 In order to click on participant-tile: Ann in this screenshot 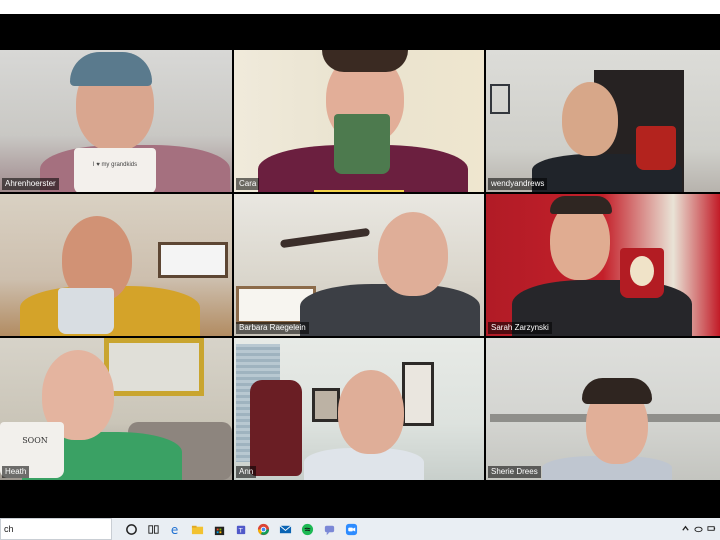, I will do `click(359, 409)`.